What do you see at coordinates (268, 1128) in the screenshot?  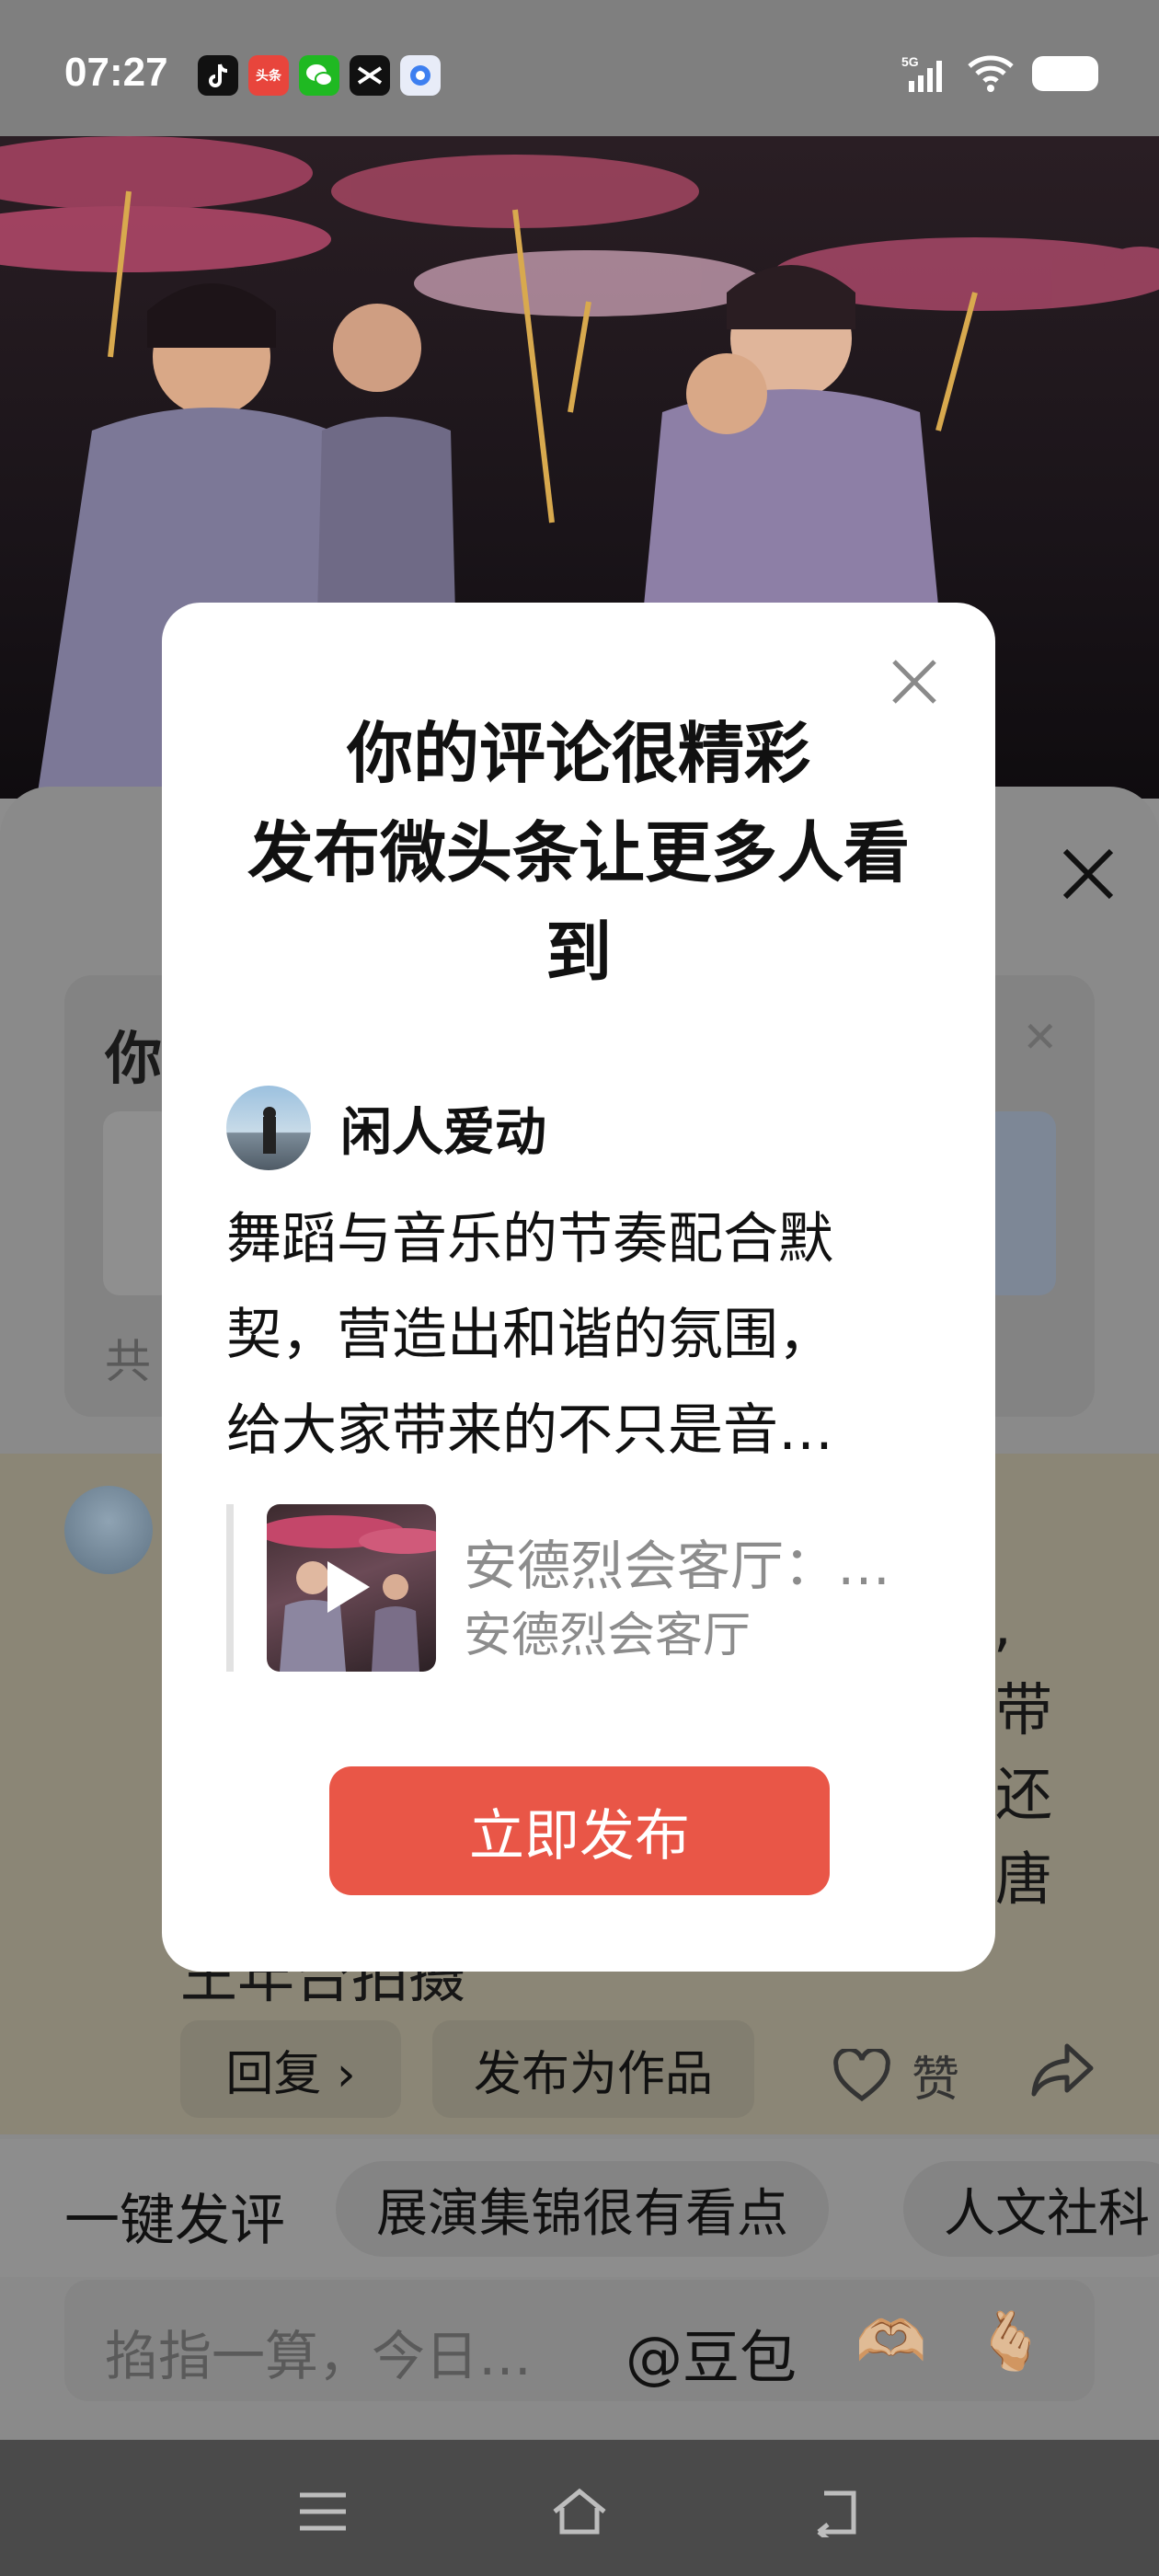 I see `author-avatar` at bounding box center [268, 1128].